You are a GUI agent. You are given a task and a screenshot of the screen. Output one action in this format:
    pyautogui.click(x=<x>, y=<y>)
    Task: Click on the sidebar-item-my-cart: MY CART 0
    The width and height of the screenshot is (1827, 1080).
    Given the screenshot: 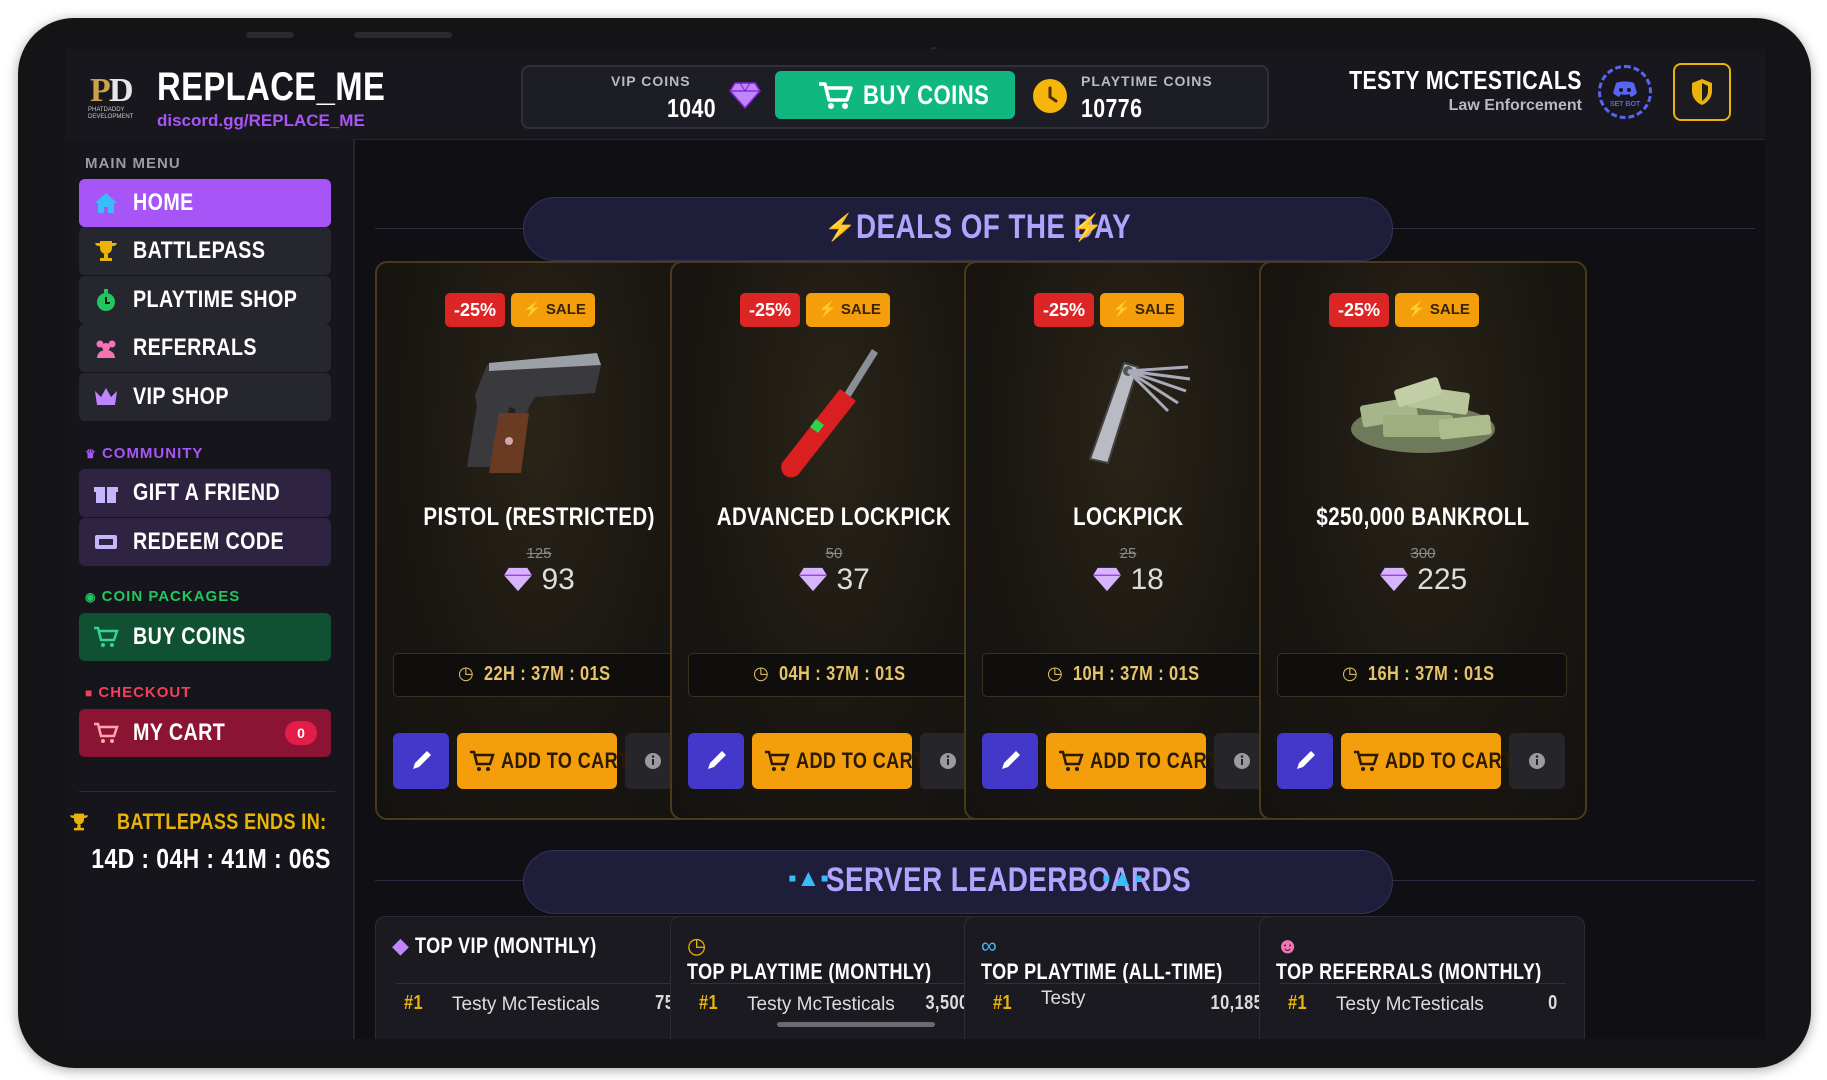 What is the action you would take?
    pyautogui.click(x=205, y=733)
    